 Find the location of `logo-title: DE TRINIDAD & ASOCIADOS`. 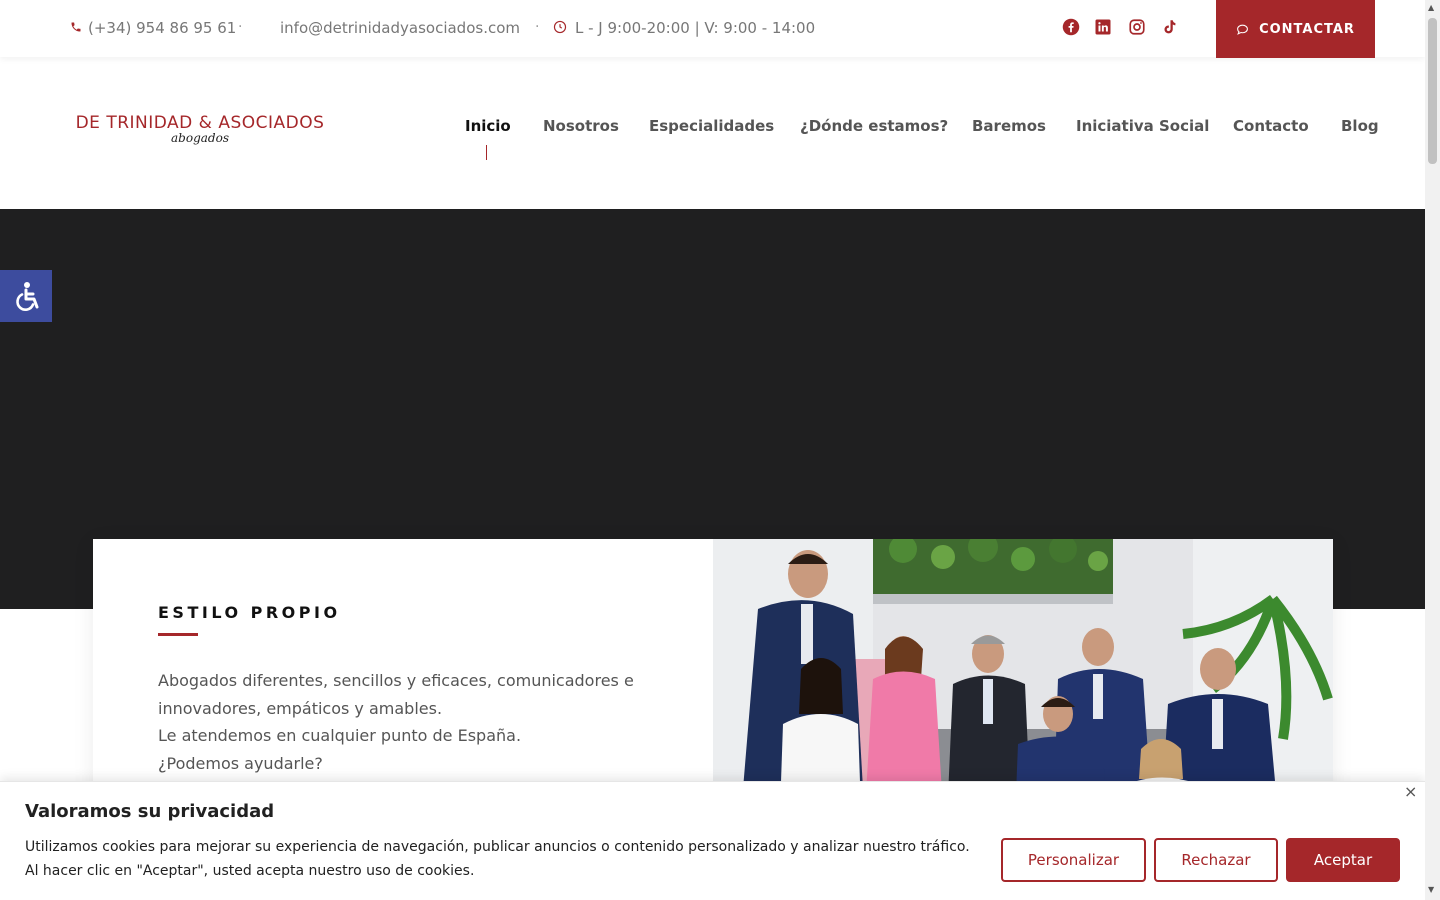

logo-title: DE TRINIDAD & ASOCIADOS is located at coordinates (200, 123).